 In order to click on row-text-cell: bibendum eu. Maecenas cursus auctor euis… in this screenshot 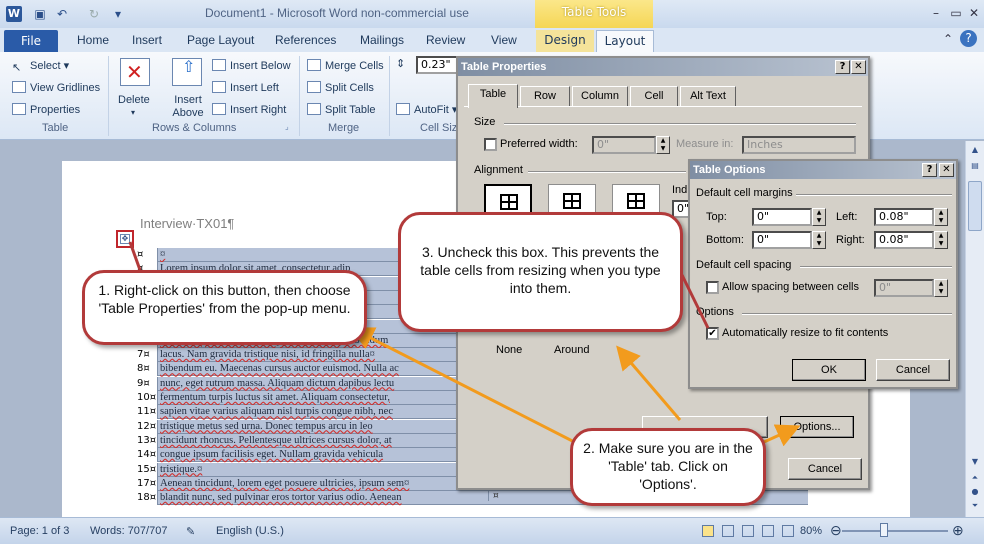, I will do `click(279, 369)`.